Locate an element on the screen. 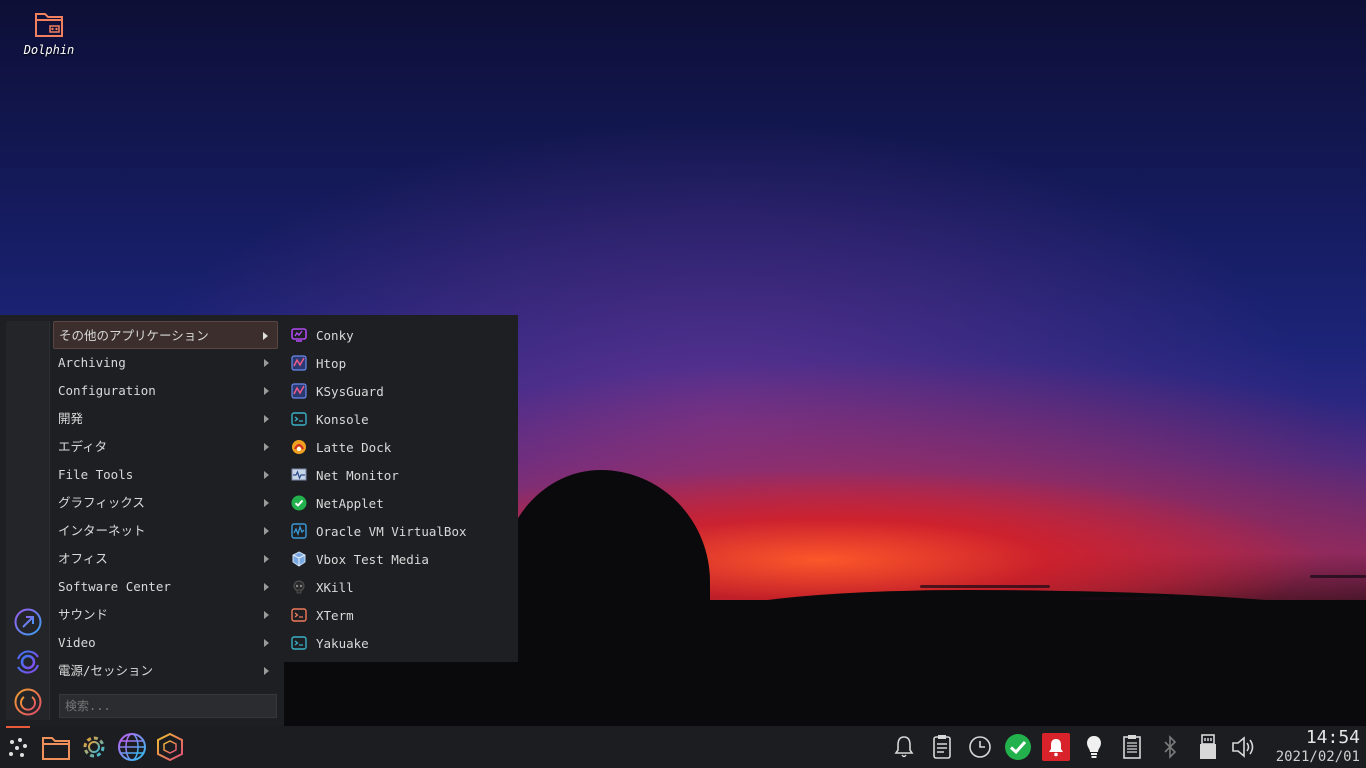 Image resolution: width=1366 pixels, height=768 pixels. clipboard-button is located at coordinates (942, 747).